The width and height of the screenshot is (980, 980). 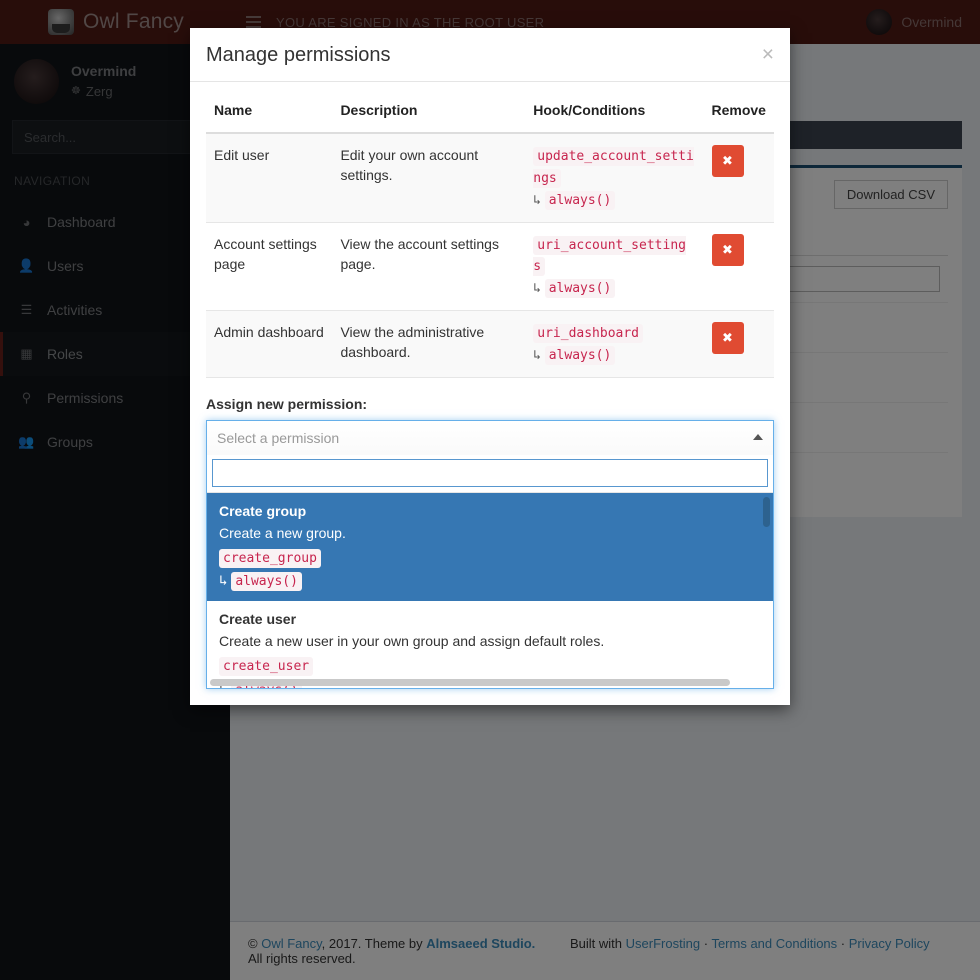 I want to click on column-hook-conditions: Hook/Conditions, so click(x=614, y=115).